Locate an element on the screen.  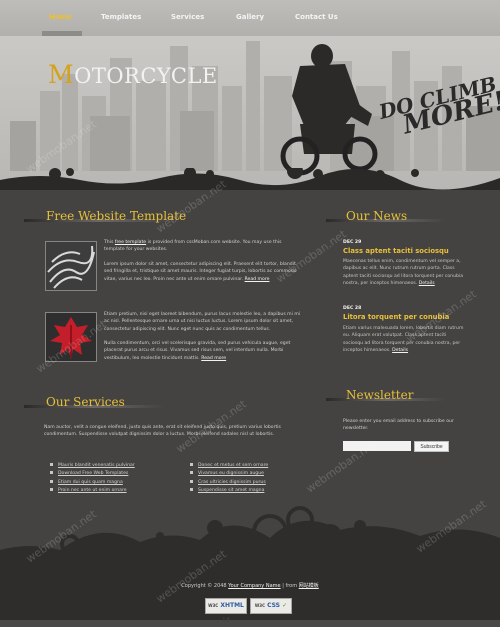
service-link: Donec et metus et sem ornare is located at coordinates (233, 465).